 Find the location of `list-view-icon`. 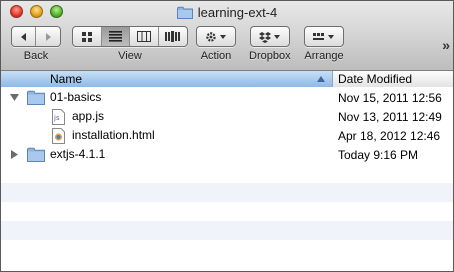

list-view-icon is located at coordinates (115, 36).